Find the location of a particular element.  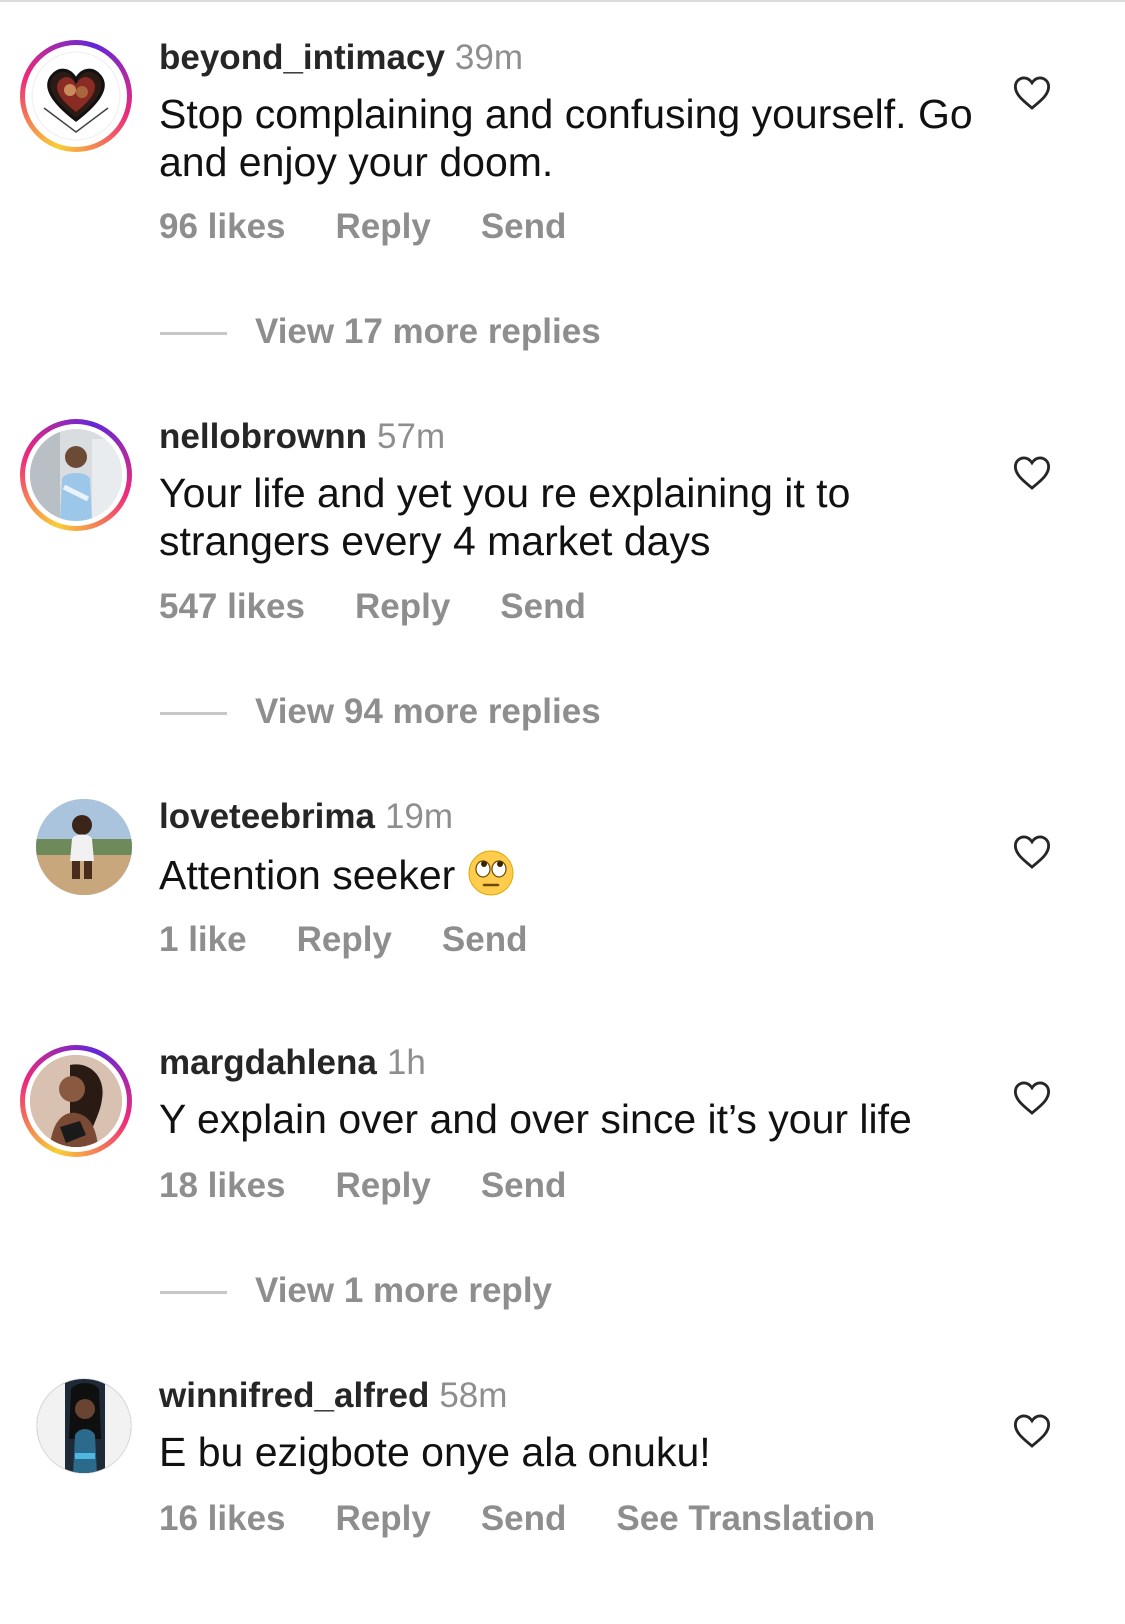

likes-count: 16 likes is located at coordinates (222, 1518).